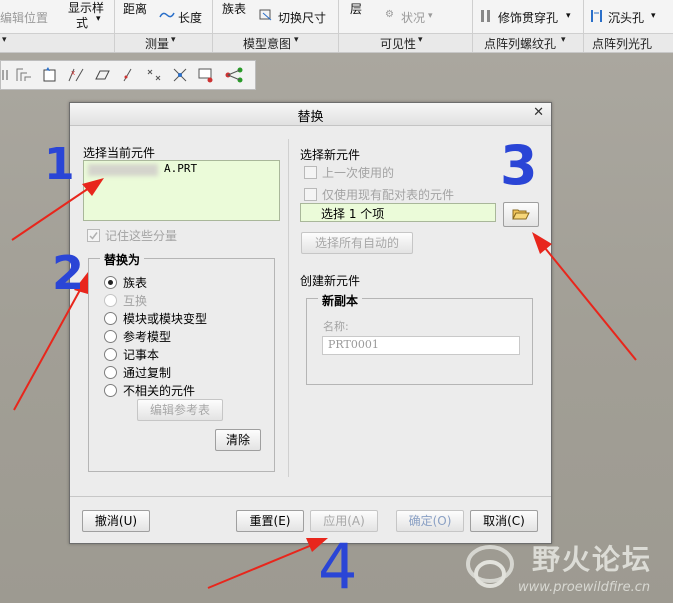 The image size is (673, 603). I want to click on ok-button: 确定(O), so click(430, 521).